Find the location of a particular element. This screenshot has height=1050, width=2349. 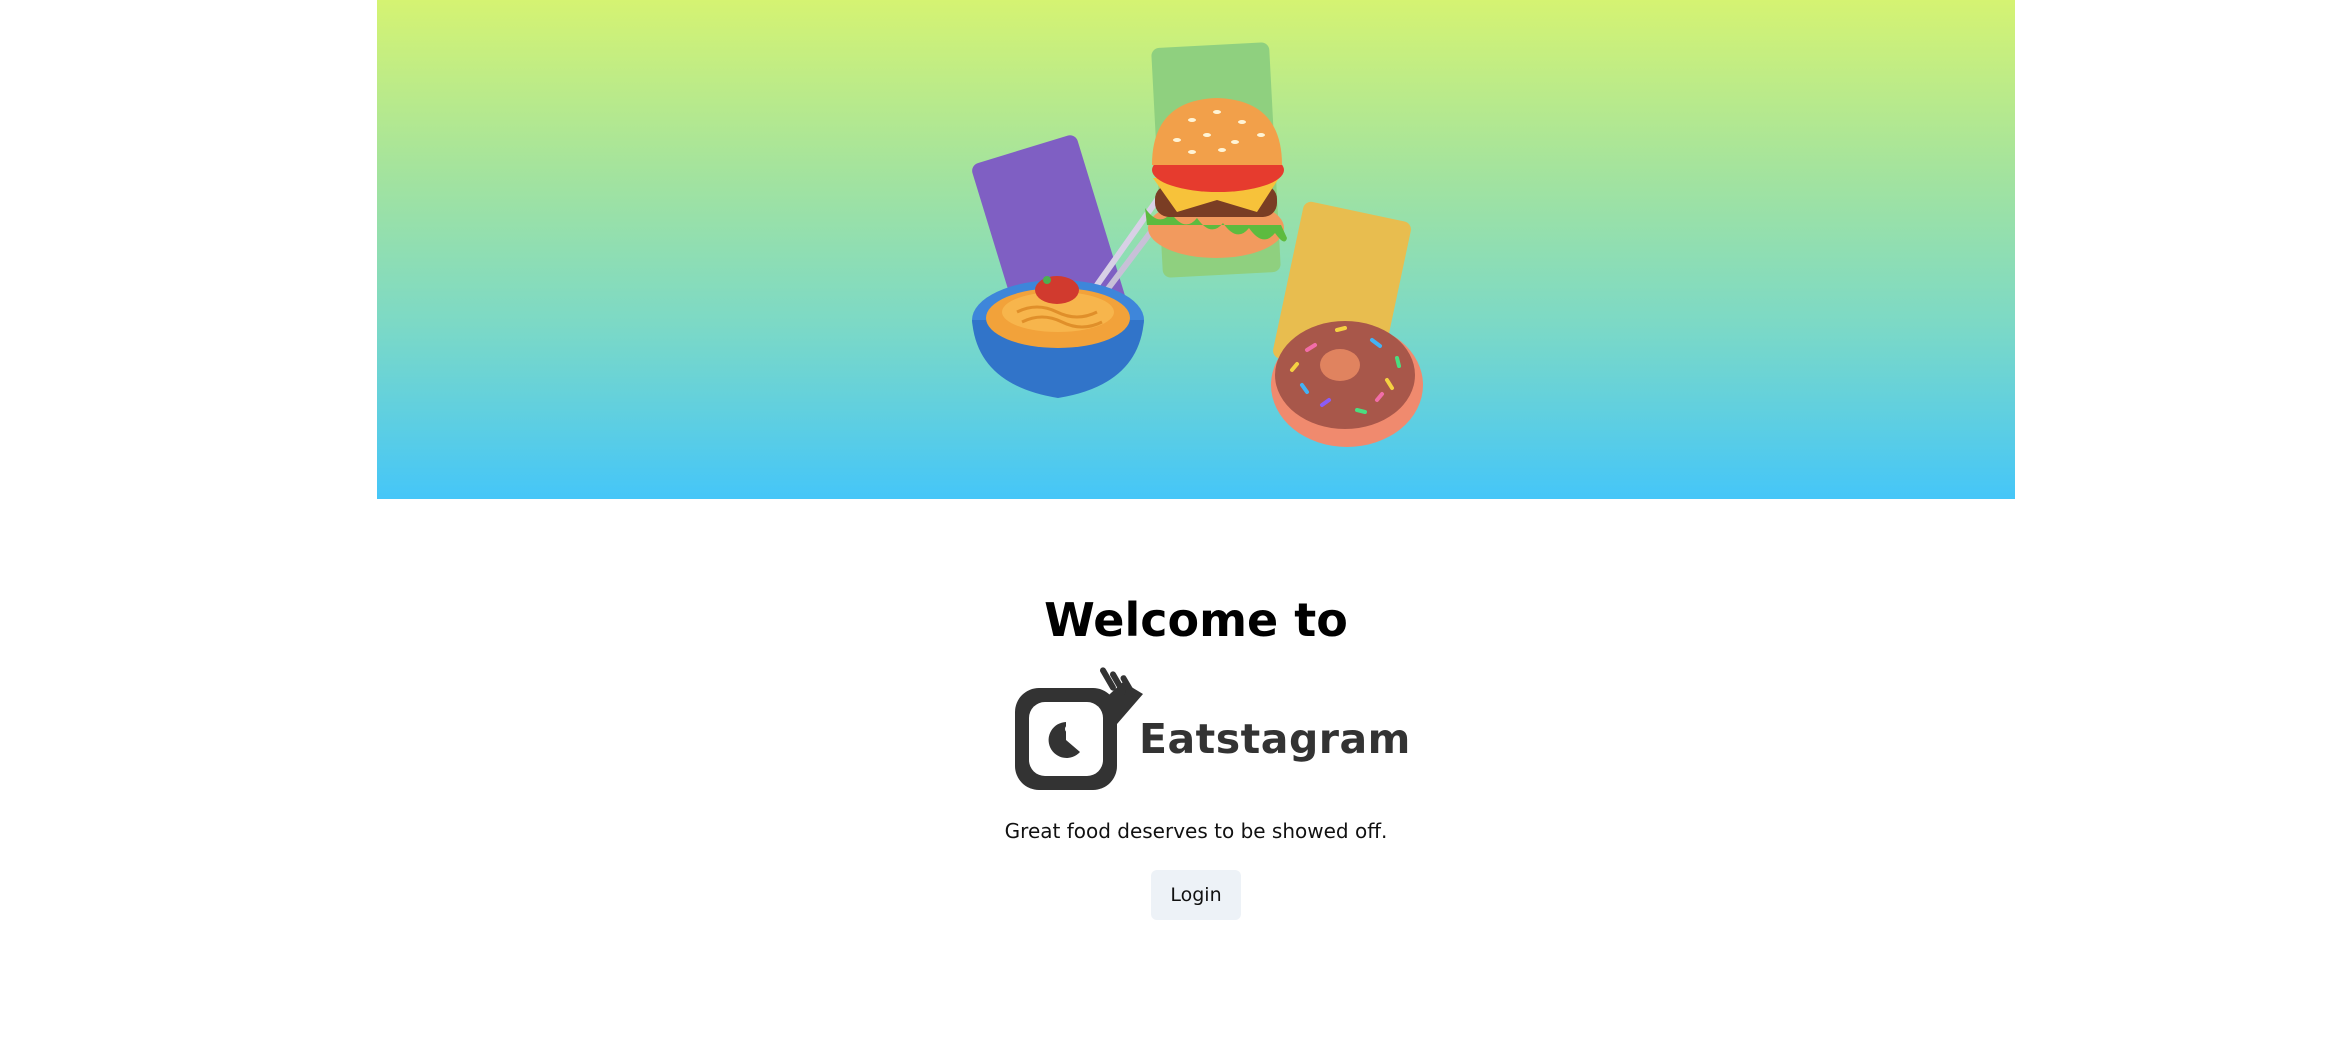

welcome-heading: Welcome to is located at coordinates (1196, 620).